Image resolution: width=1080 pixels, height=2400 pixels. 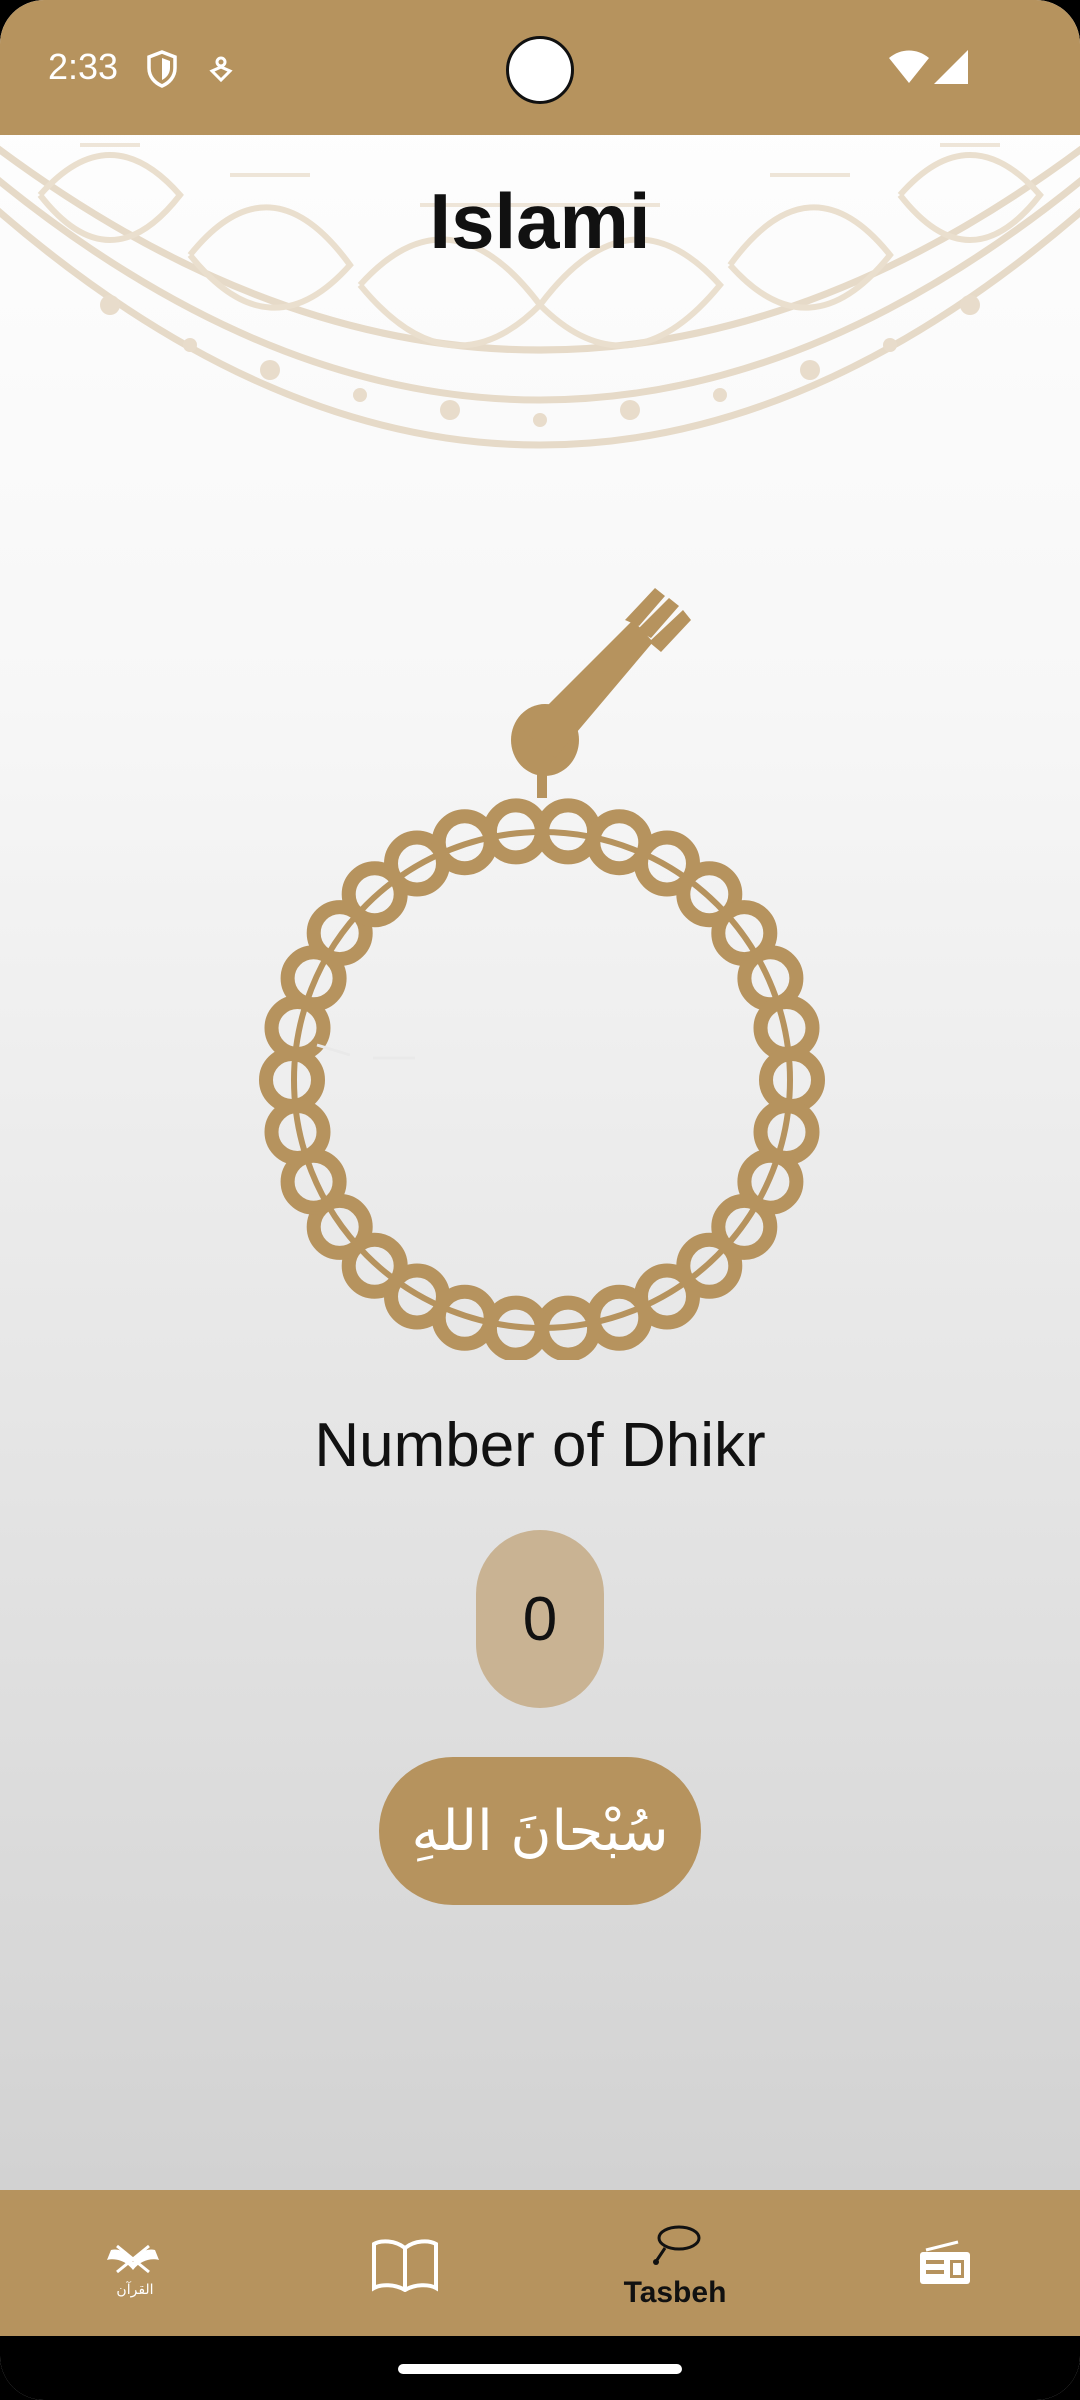 I want to click on nav-item-tasbeh: Tasbeh, so click(x=675, y=2263).